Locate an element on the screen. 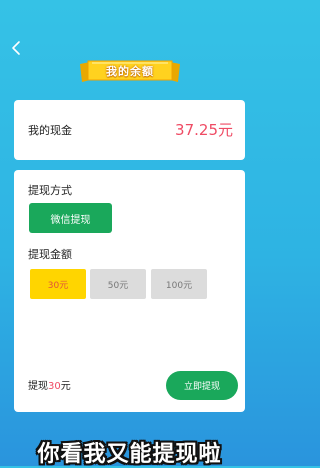 The image size is (320, 468). chevron-left-icon is located at coordinates (16, 48).